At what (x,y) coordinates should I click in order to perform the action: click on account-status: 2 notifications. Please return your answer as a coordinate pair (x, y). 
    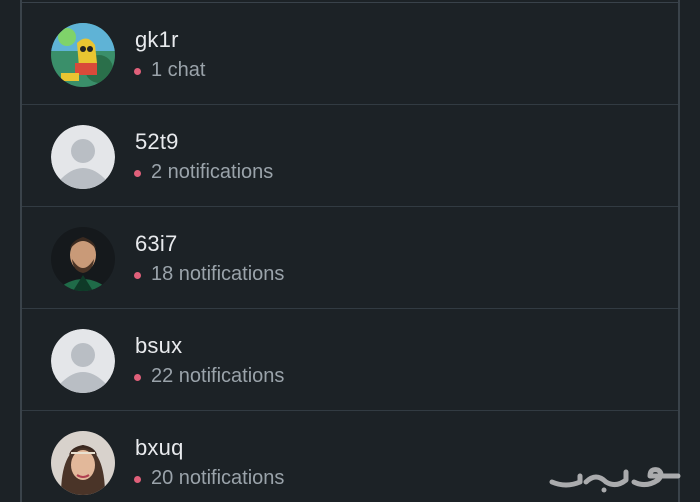
    Looking at the image, I should click on (203, 172).